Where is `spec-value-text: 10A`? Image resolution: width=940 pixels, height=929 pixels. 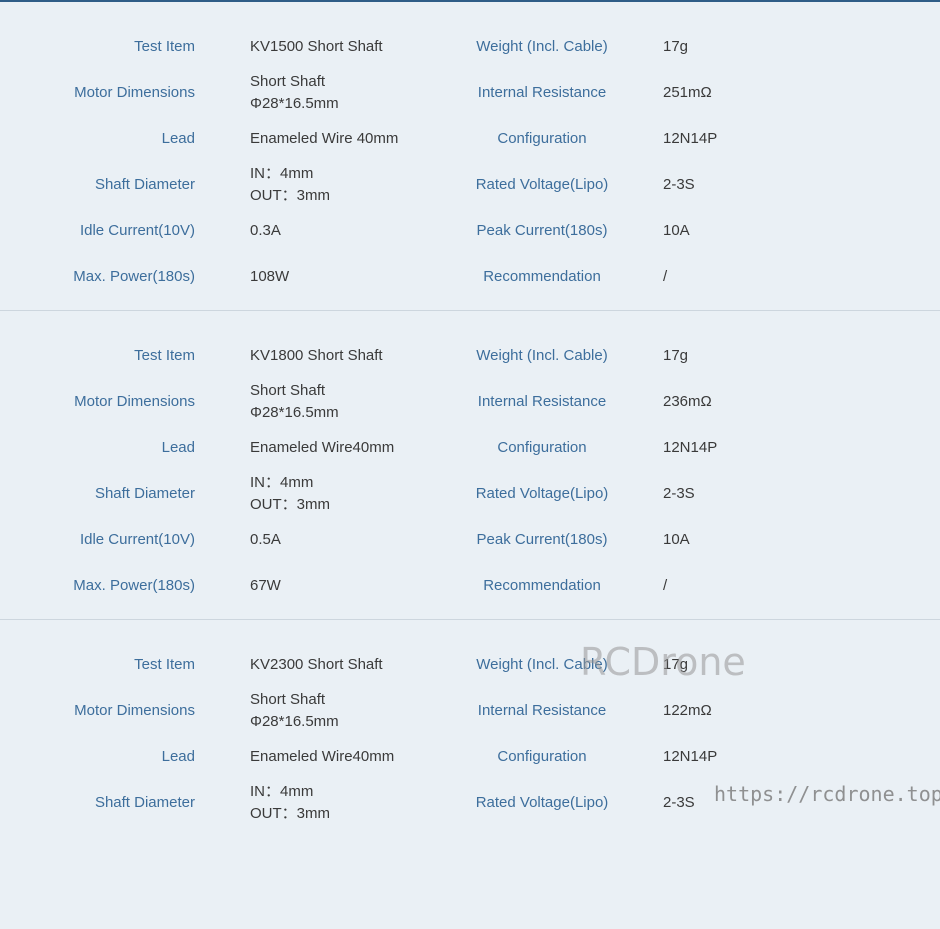
spec-value-text: 10A is located at coordinates (676, 230).